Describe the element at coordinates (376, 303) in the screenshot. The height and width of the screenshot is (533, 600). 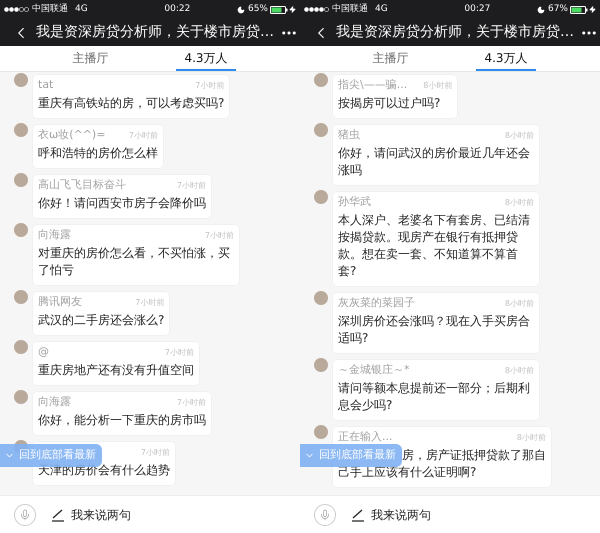
I see `user-name: 灰灰菜的菜园子` at that location.